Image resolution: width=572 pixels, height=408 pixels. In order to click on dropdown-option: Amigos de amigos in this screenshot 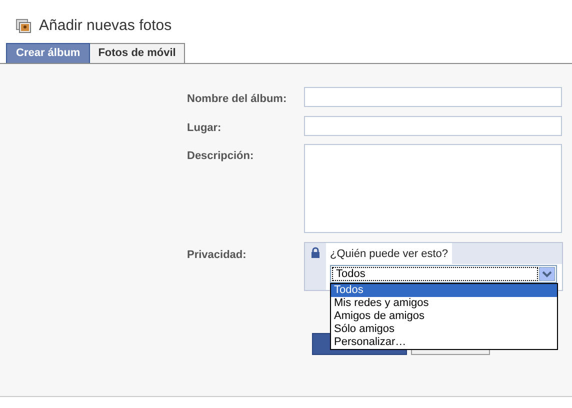, I will do `click(444, 316)`.